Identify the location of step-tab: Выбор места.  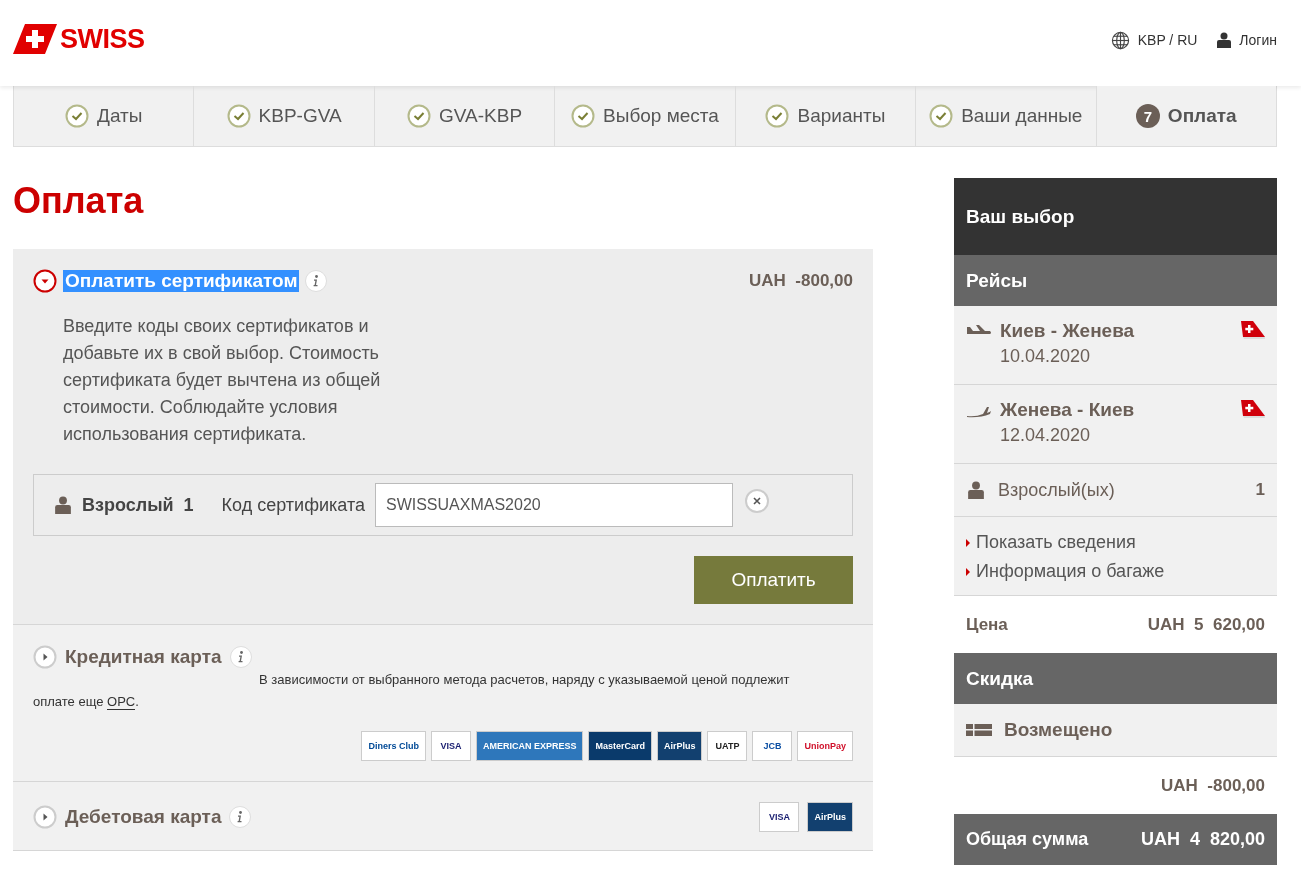
(645, 116).